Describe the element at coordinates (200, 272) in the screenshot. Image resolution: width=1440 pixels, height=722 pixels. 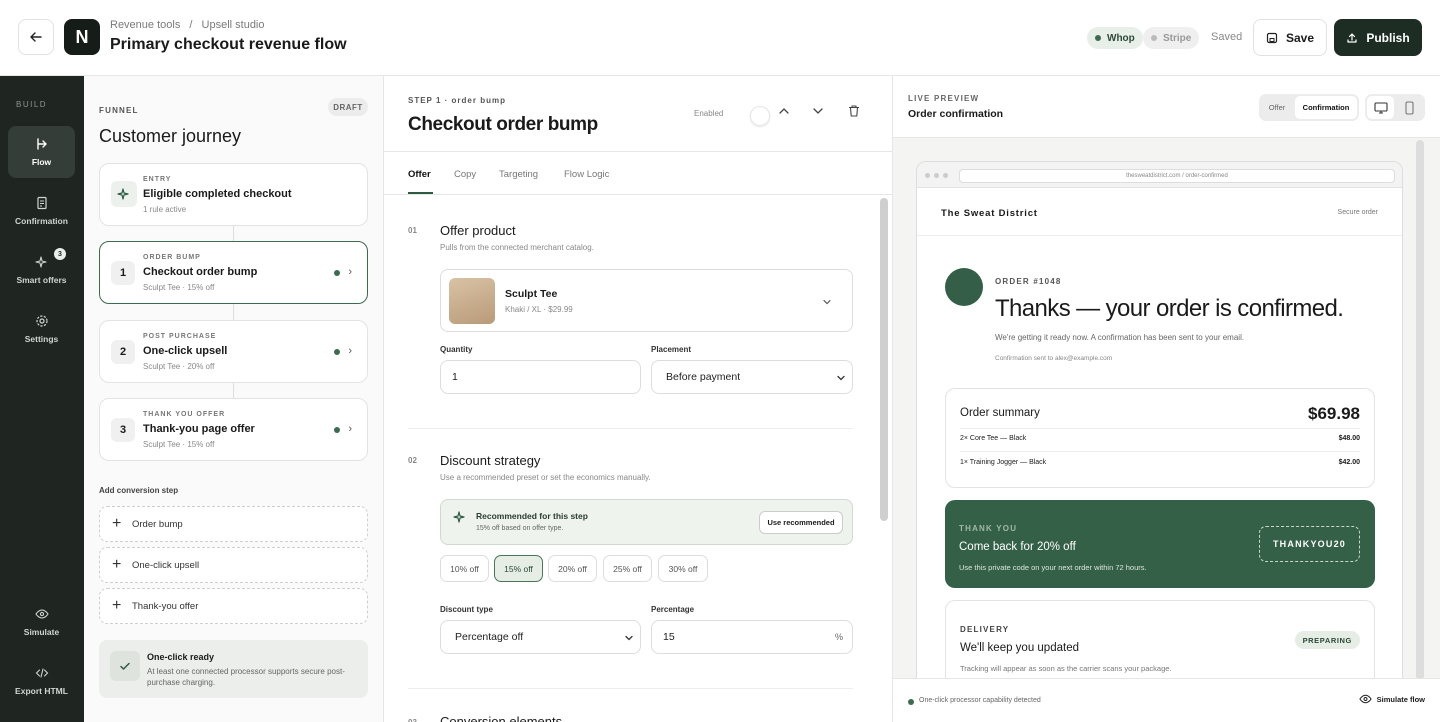
I see `step-title: Checkout order bump` at that location.